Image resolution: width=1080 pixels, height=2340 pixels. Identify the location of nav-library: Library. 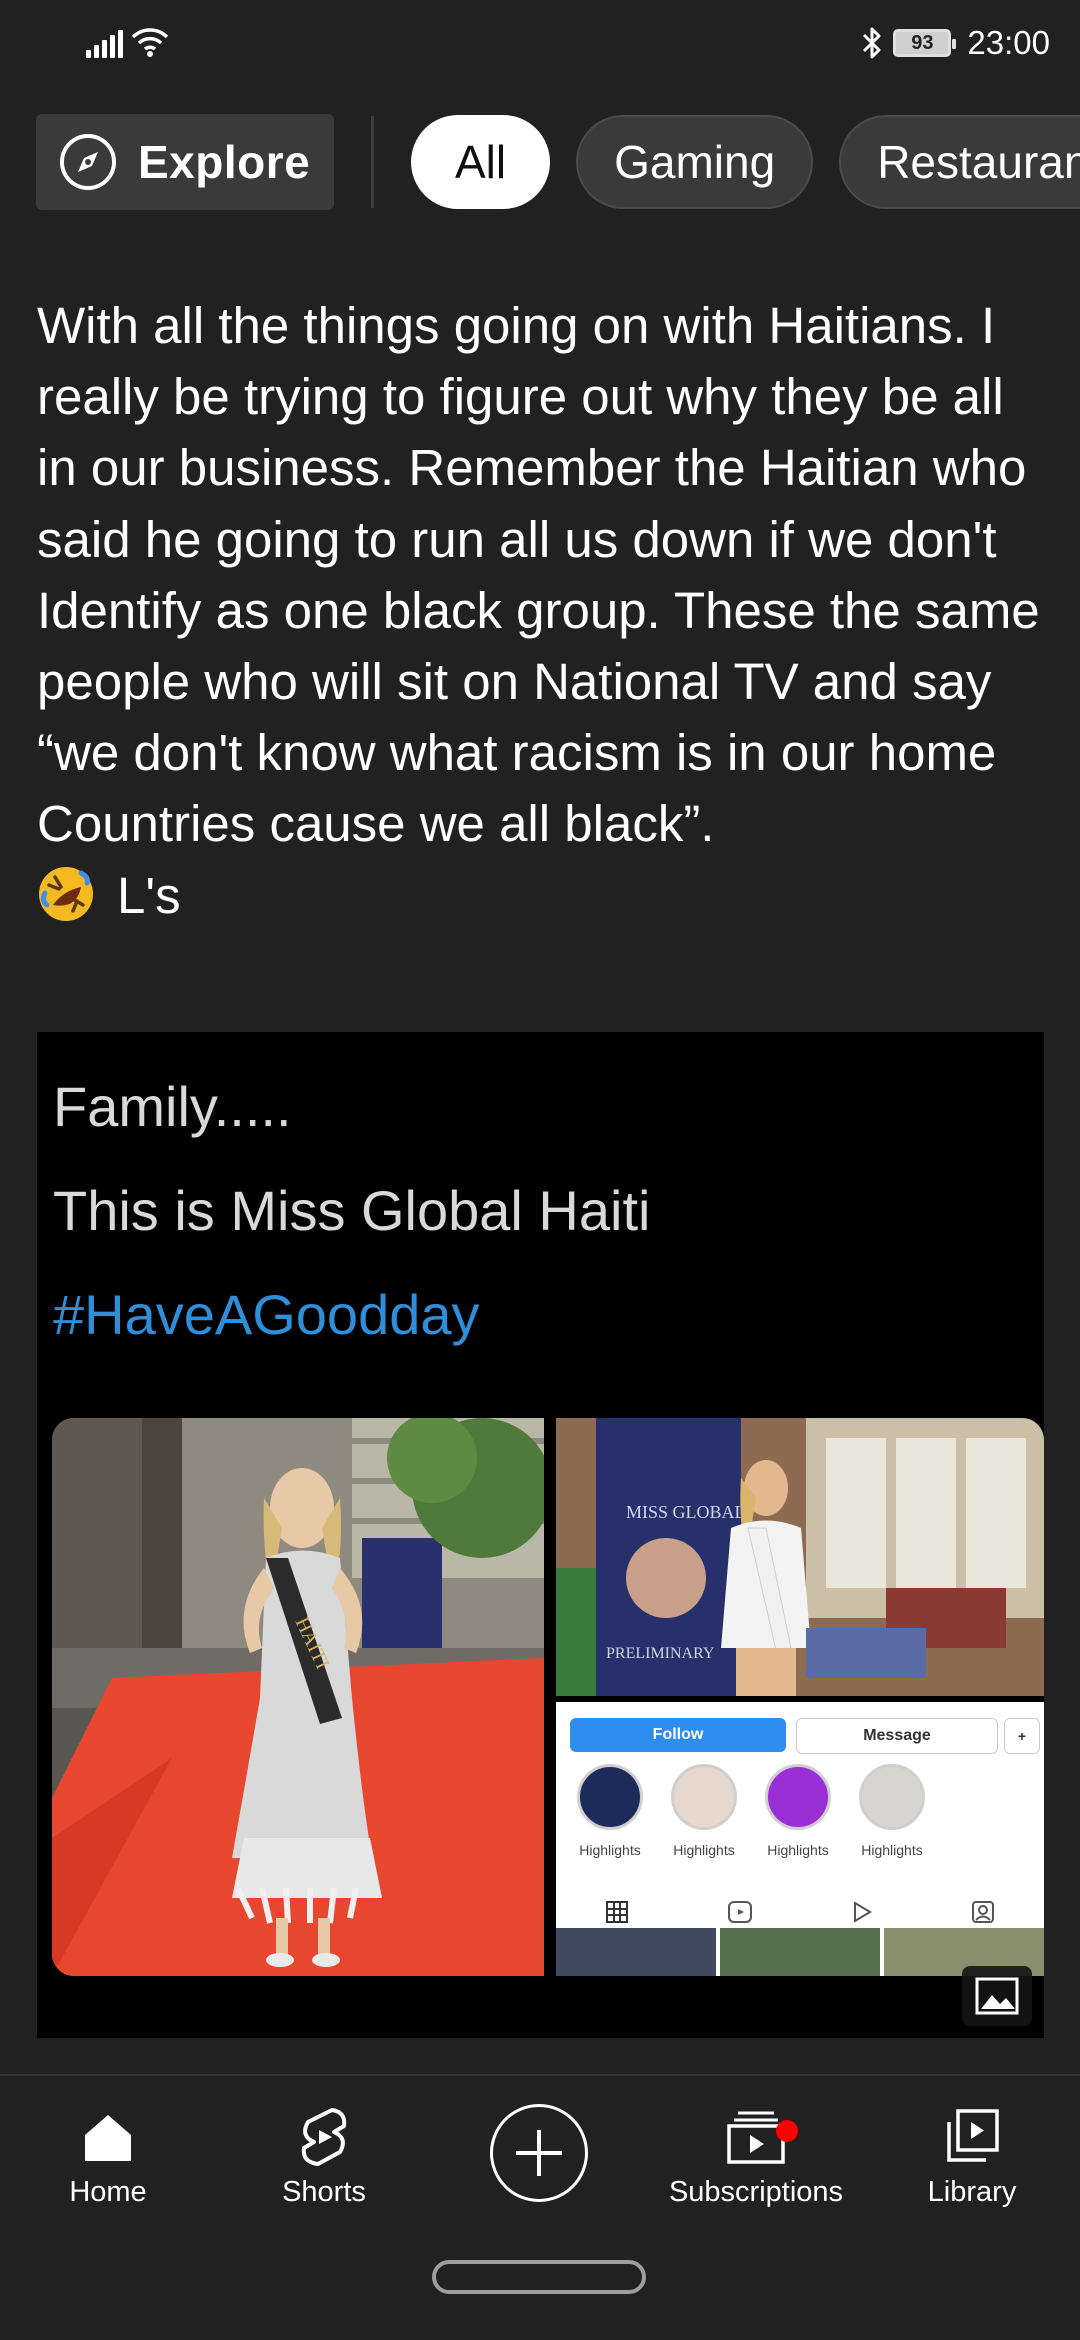
(972, 2155).